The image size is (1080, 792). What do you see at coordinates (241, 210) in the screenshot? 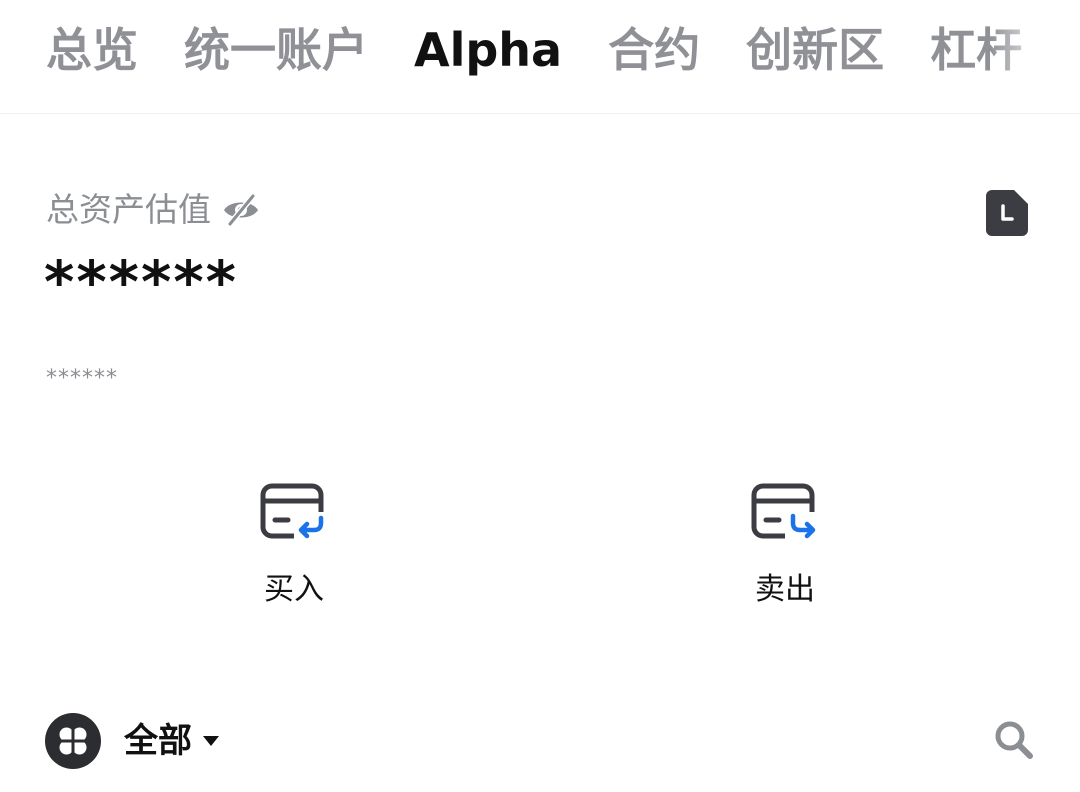
I see `eye-slash-icon` at bounding box center [241, 210].